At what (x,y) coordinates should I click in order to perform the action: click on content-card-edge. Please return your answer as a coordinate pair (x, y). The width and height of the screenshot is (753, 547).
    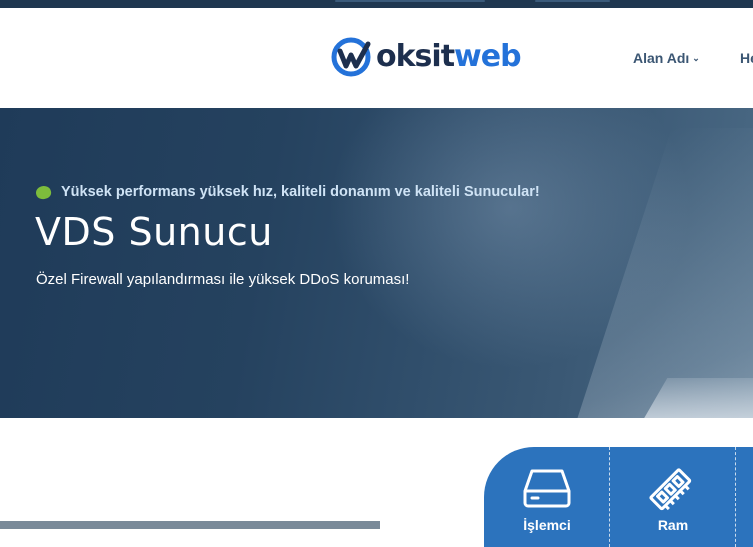
    Looking at the image, I should click on (190, 525).